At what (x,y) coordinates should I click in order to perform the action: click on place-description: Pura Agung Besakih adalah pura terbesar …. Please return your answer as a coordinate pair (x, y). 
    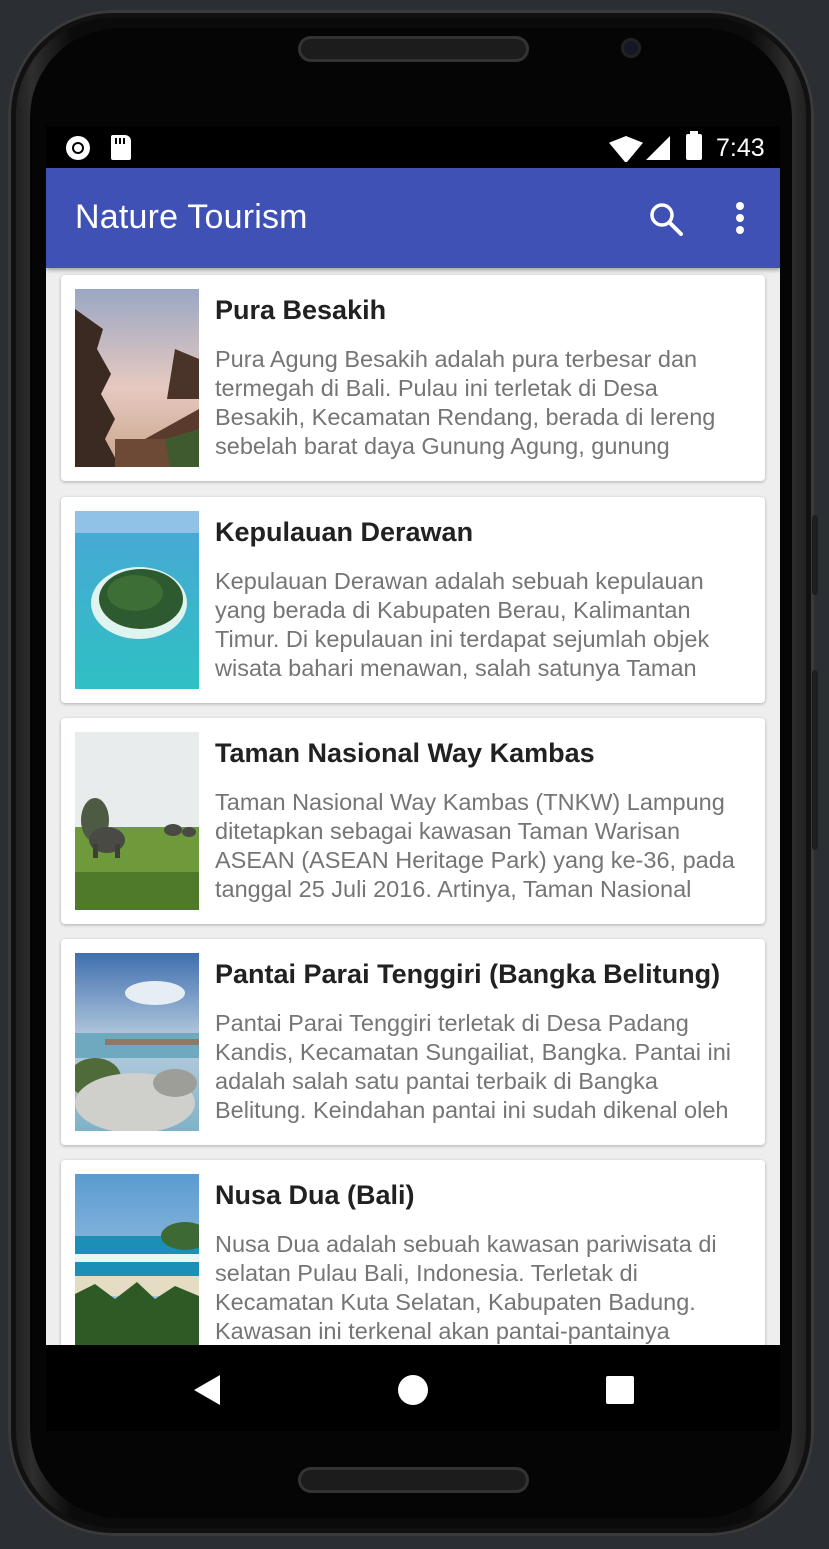
    Looking at the image, I should click on (465, 406).